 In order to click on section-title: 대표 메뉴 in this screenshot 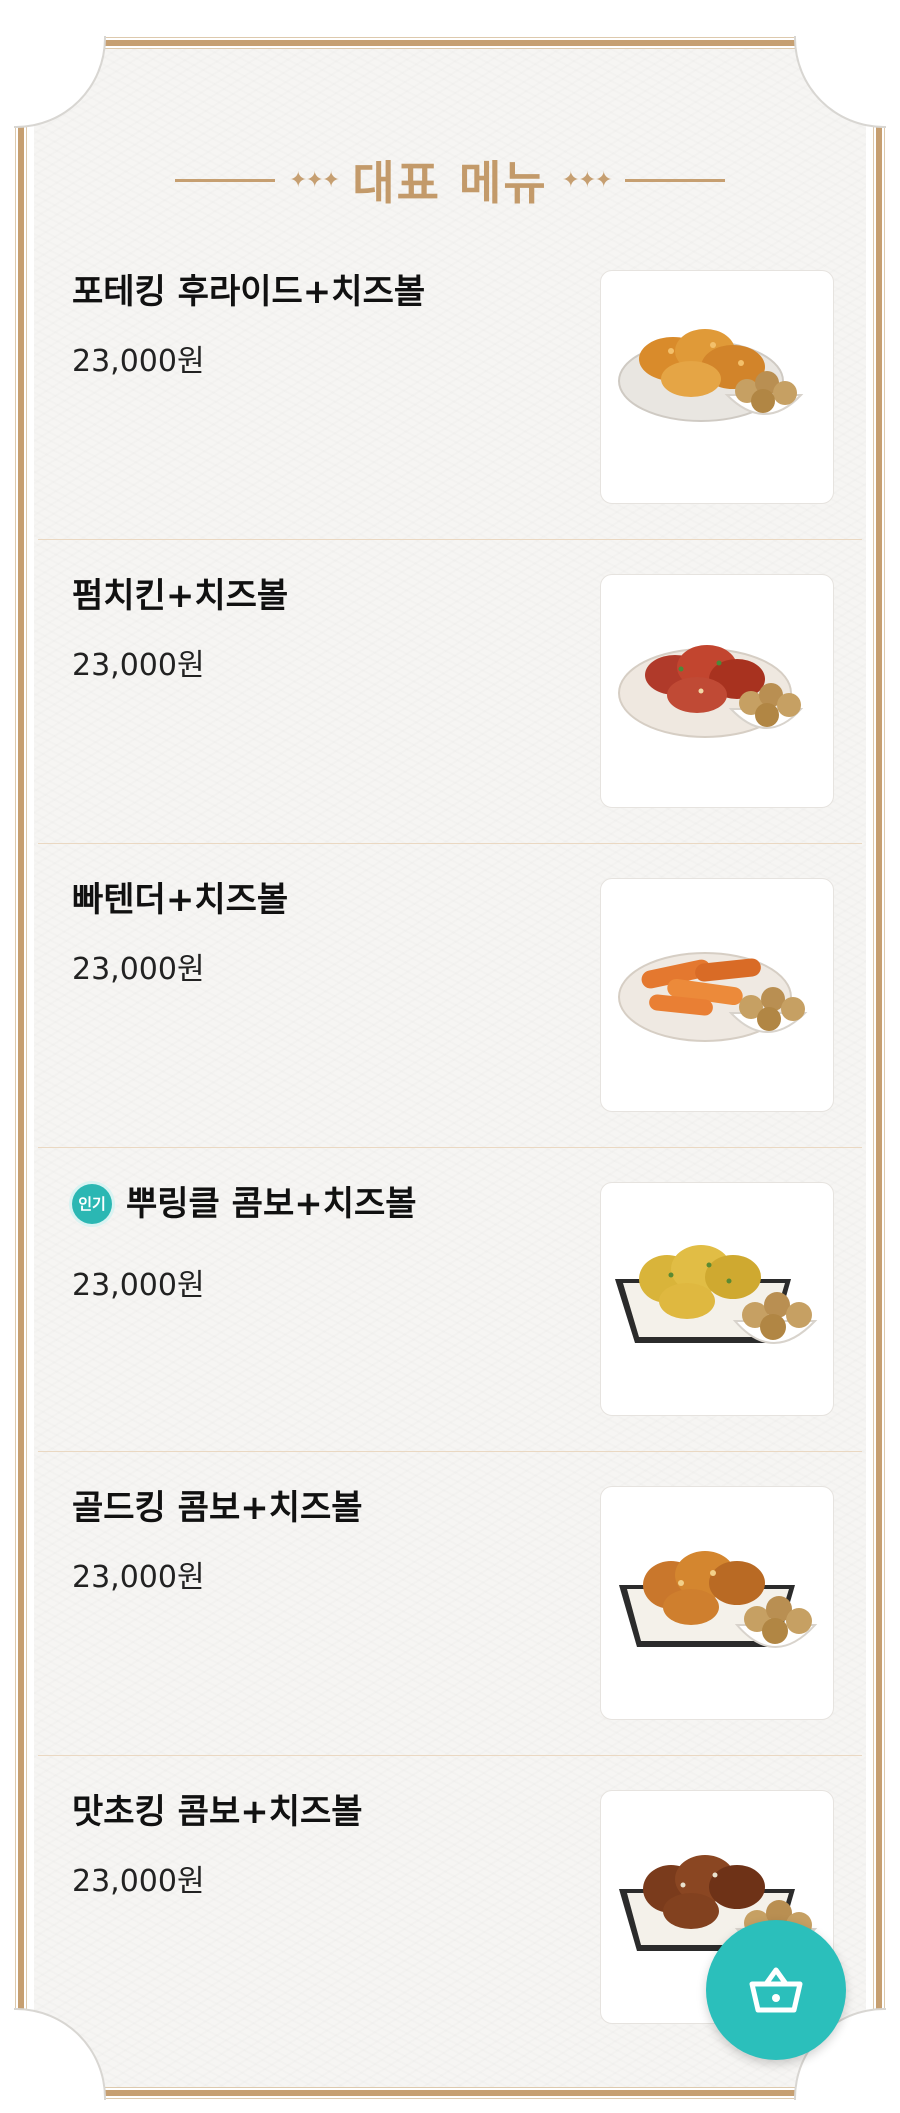, I will do `click(450, 183)`.